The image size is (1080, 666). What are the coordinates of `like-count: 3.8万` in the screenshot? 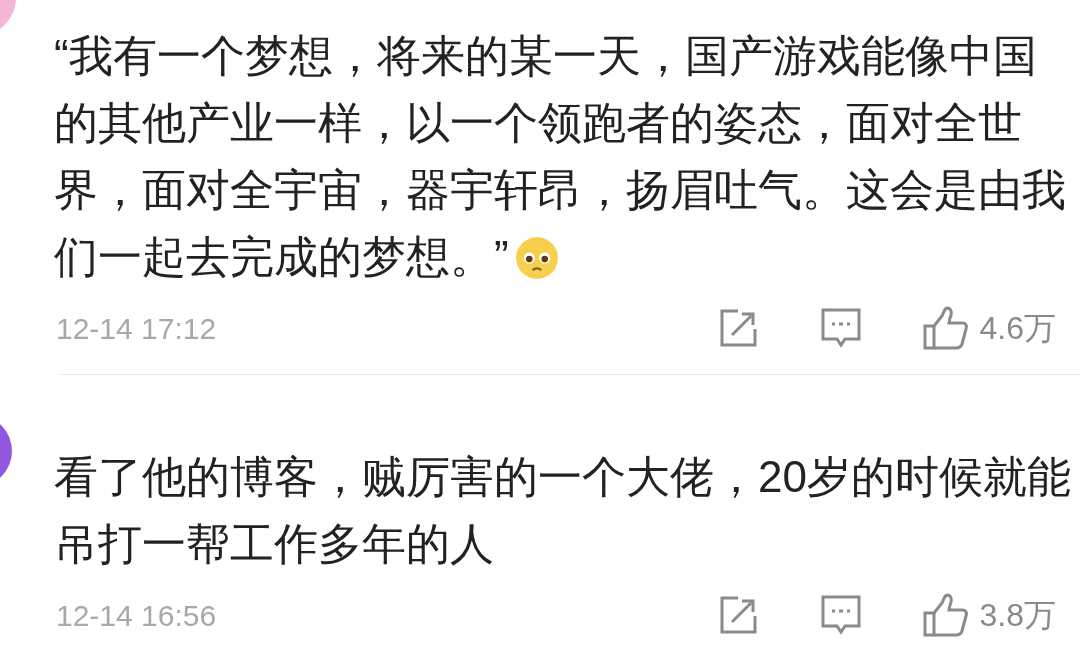 It's located at (1017, 615).